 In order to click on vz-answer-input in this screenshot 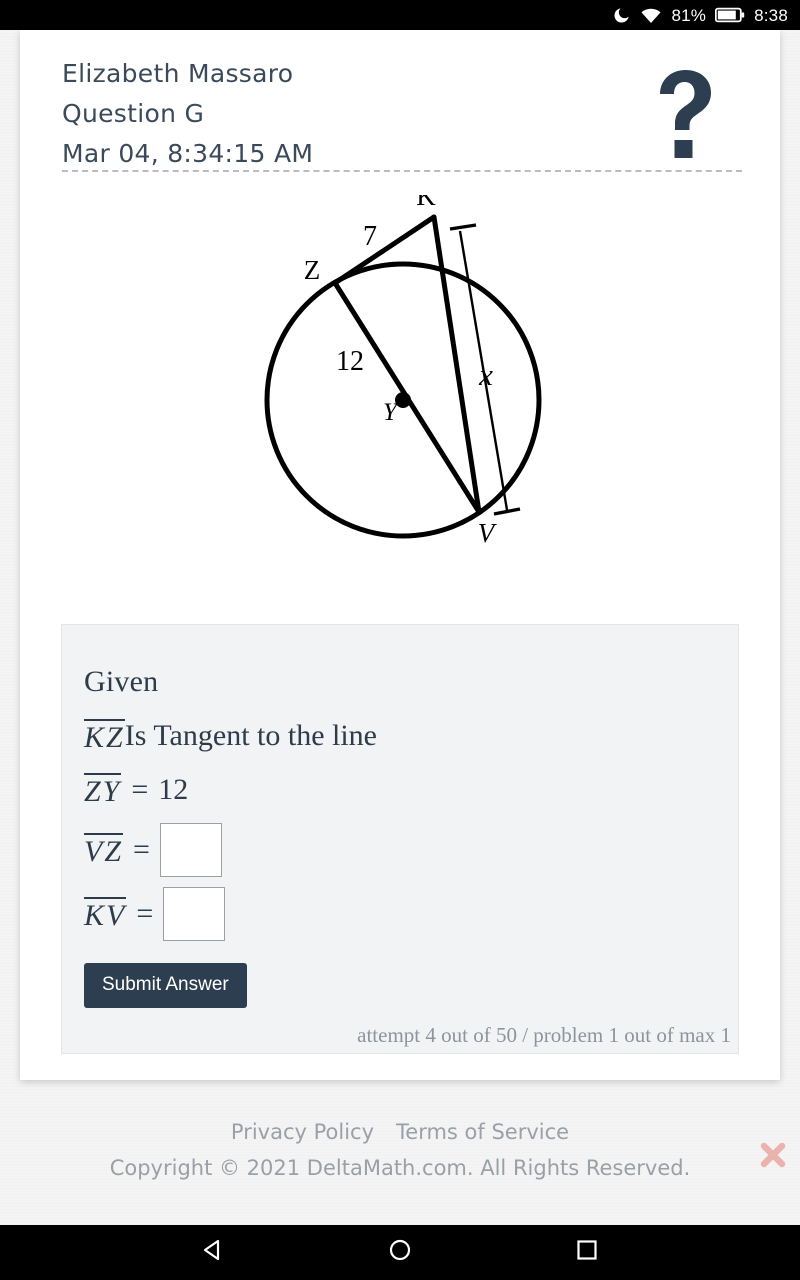, I will do `click(190, 850)`.